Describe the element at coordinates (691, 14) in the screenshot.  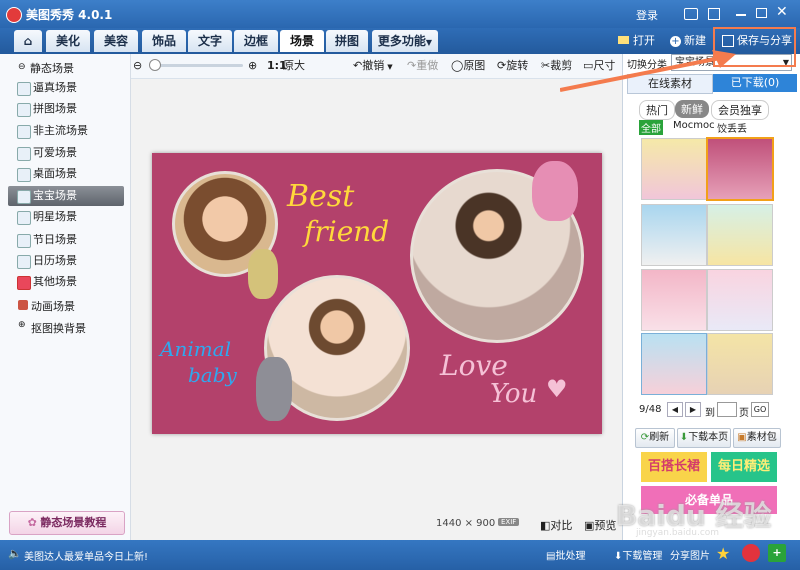
I see `message-icon` at that location.